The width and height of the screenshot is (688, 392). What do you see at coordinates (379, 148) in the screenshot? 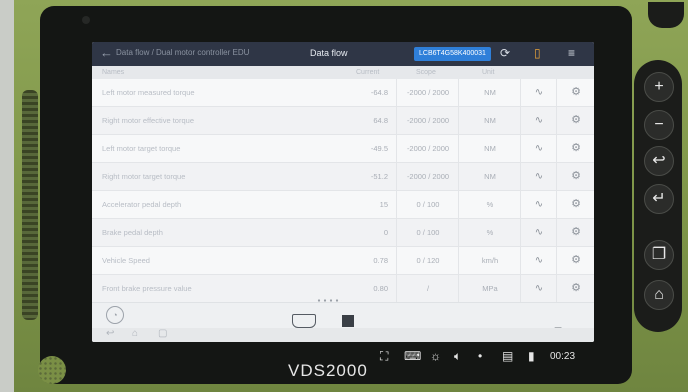
I see `row-current: -49.5` at bounding box center [379, 148].